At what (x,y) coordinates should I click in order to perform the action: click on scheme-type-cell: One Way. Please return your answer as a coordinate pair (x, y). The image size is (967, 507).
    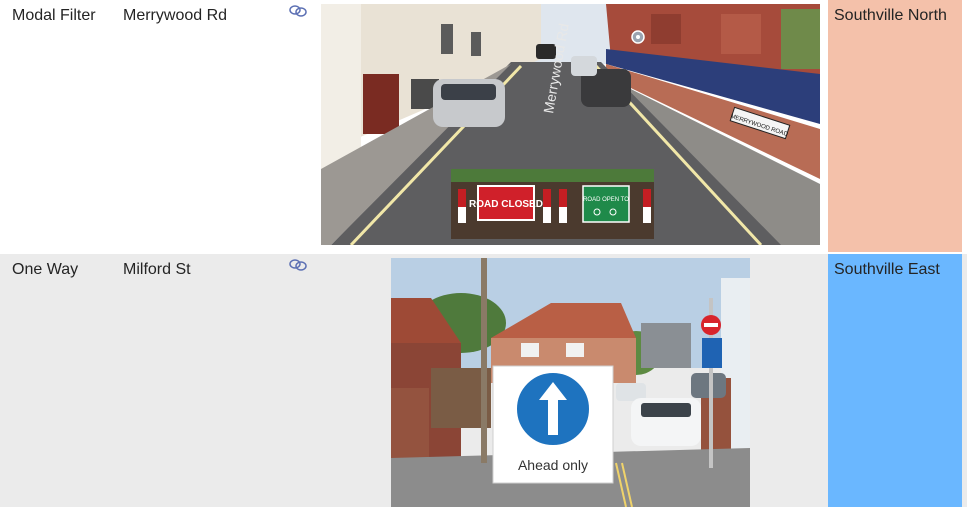
    Looking at the image, I should click on (45, 269).